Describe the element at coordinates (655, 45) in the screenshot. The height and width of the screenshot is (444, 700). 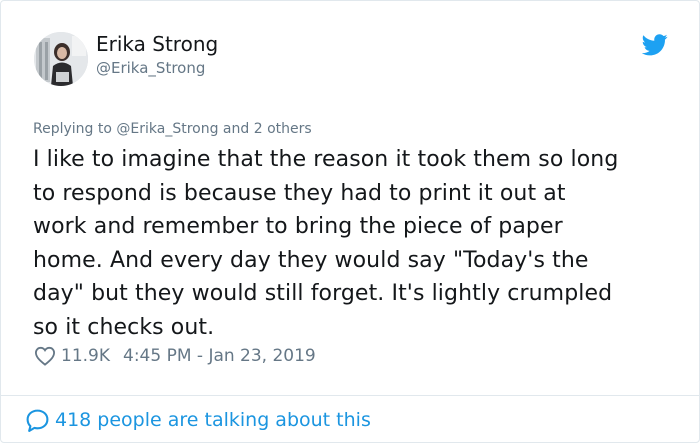
I see `twitter-bird-icon` at that location.